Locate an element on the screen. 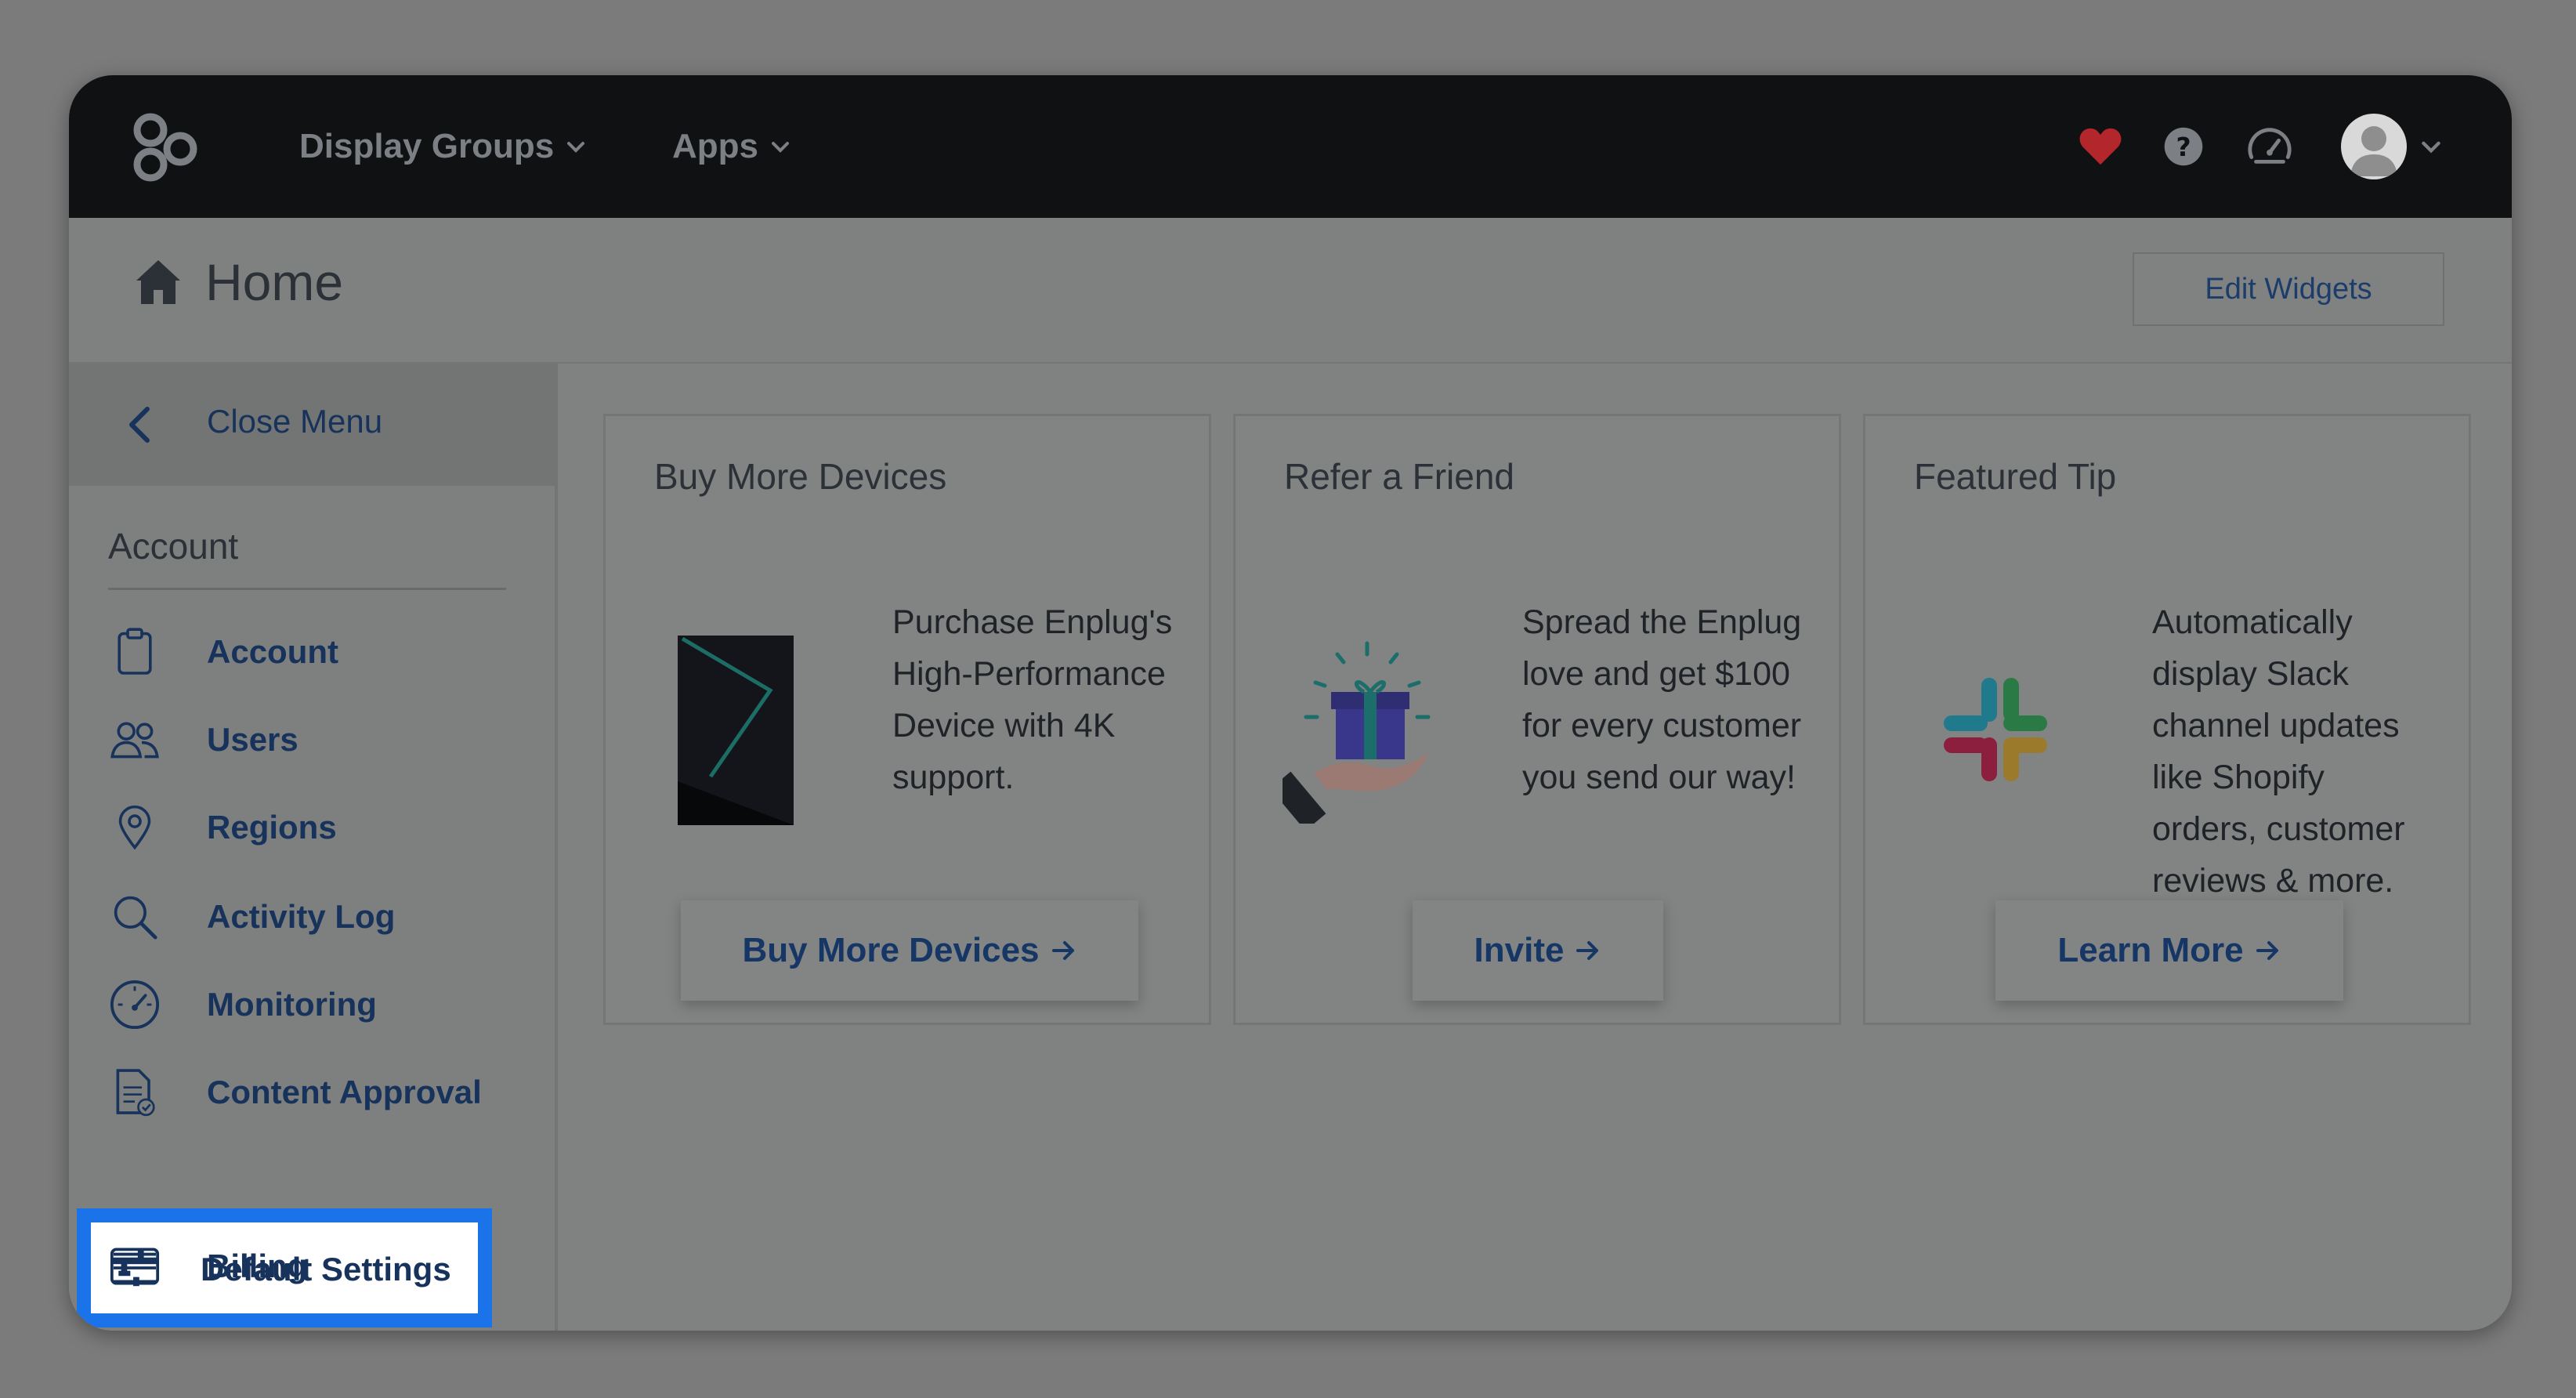 The width and height of the screenshot is (2576, 1398). nav-apps: Apps is located at coordinates (731, 146).